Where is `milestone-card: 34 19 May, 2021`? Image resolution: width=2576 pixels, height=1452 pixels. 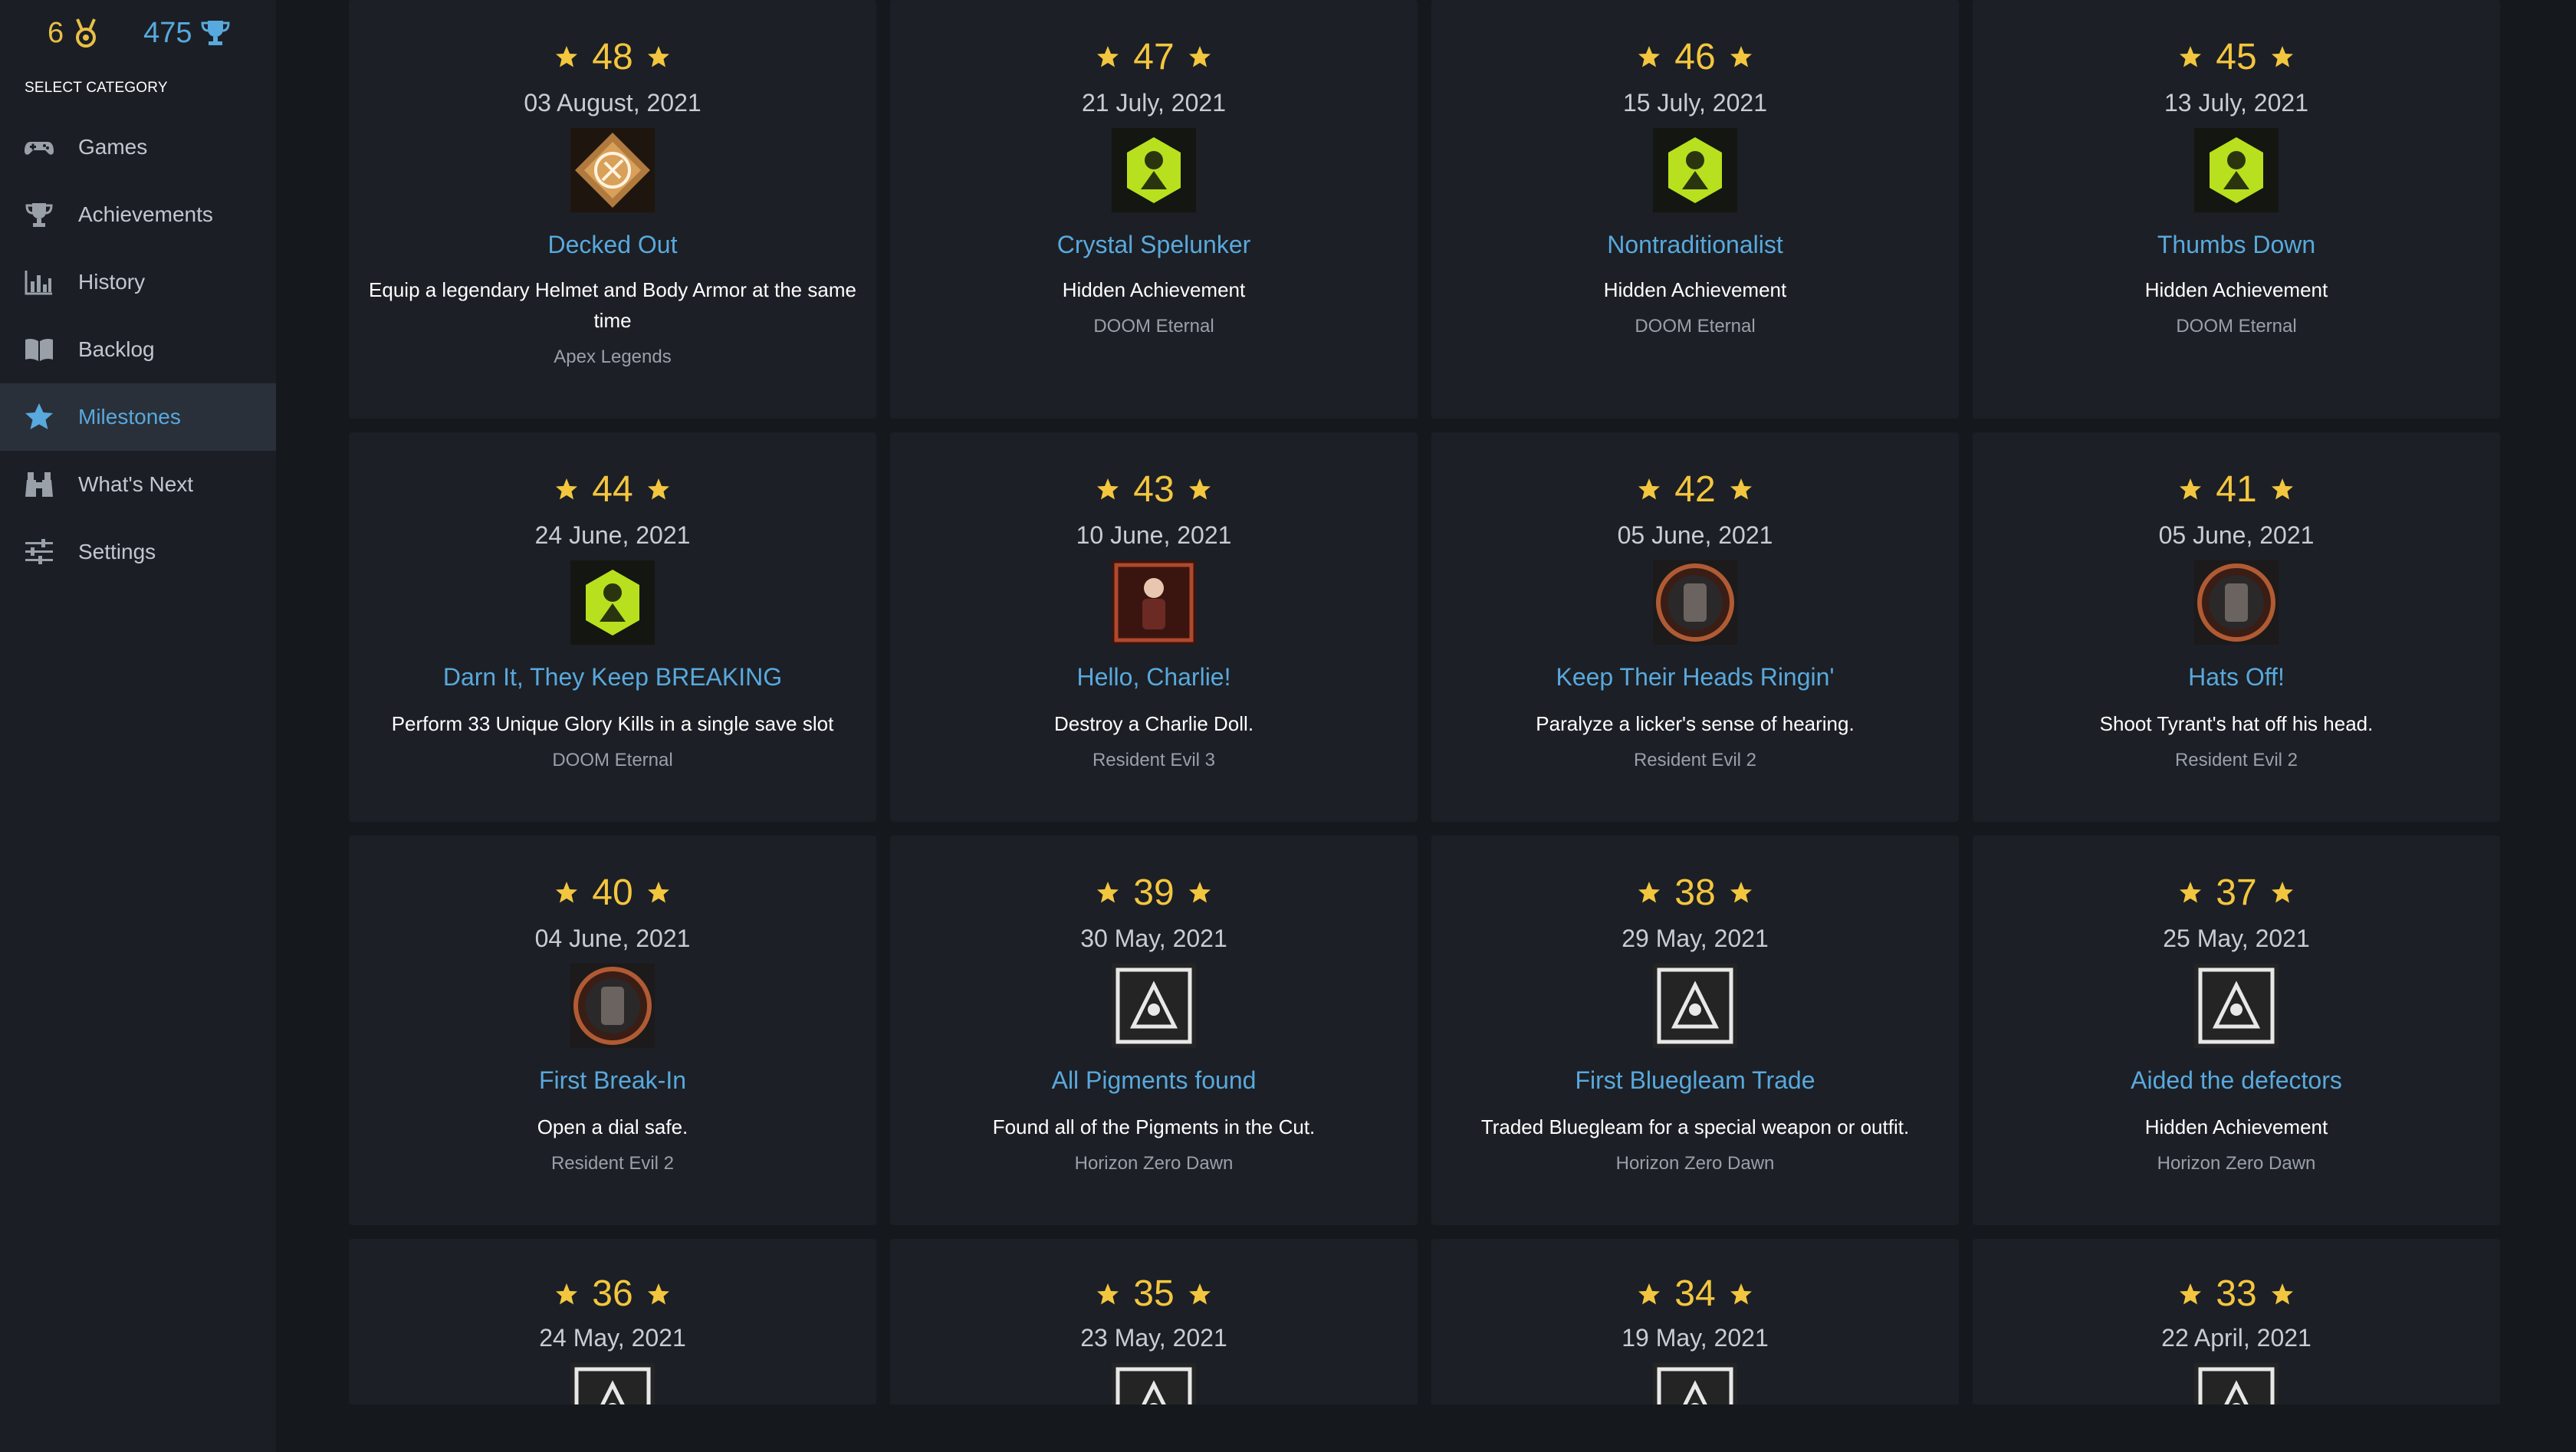 milestone-card: 34 19 May, 2021 is located at coordinates (1695, 1321).